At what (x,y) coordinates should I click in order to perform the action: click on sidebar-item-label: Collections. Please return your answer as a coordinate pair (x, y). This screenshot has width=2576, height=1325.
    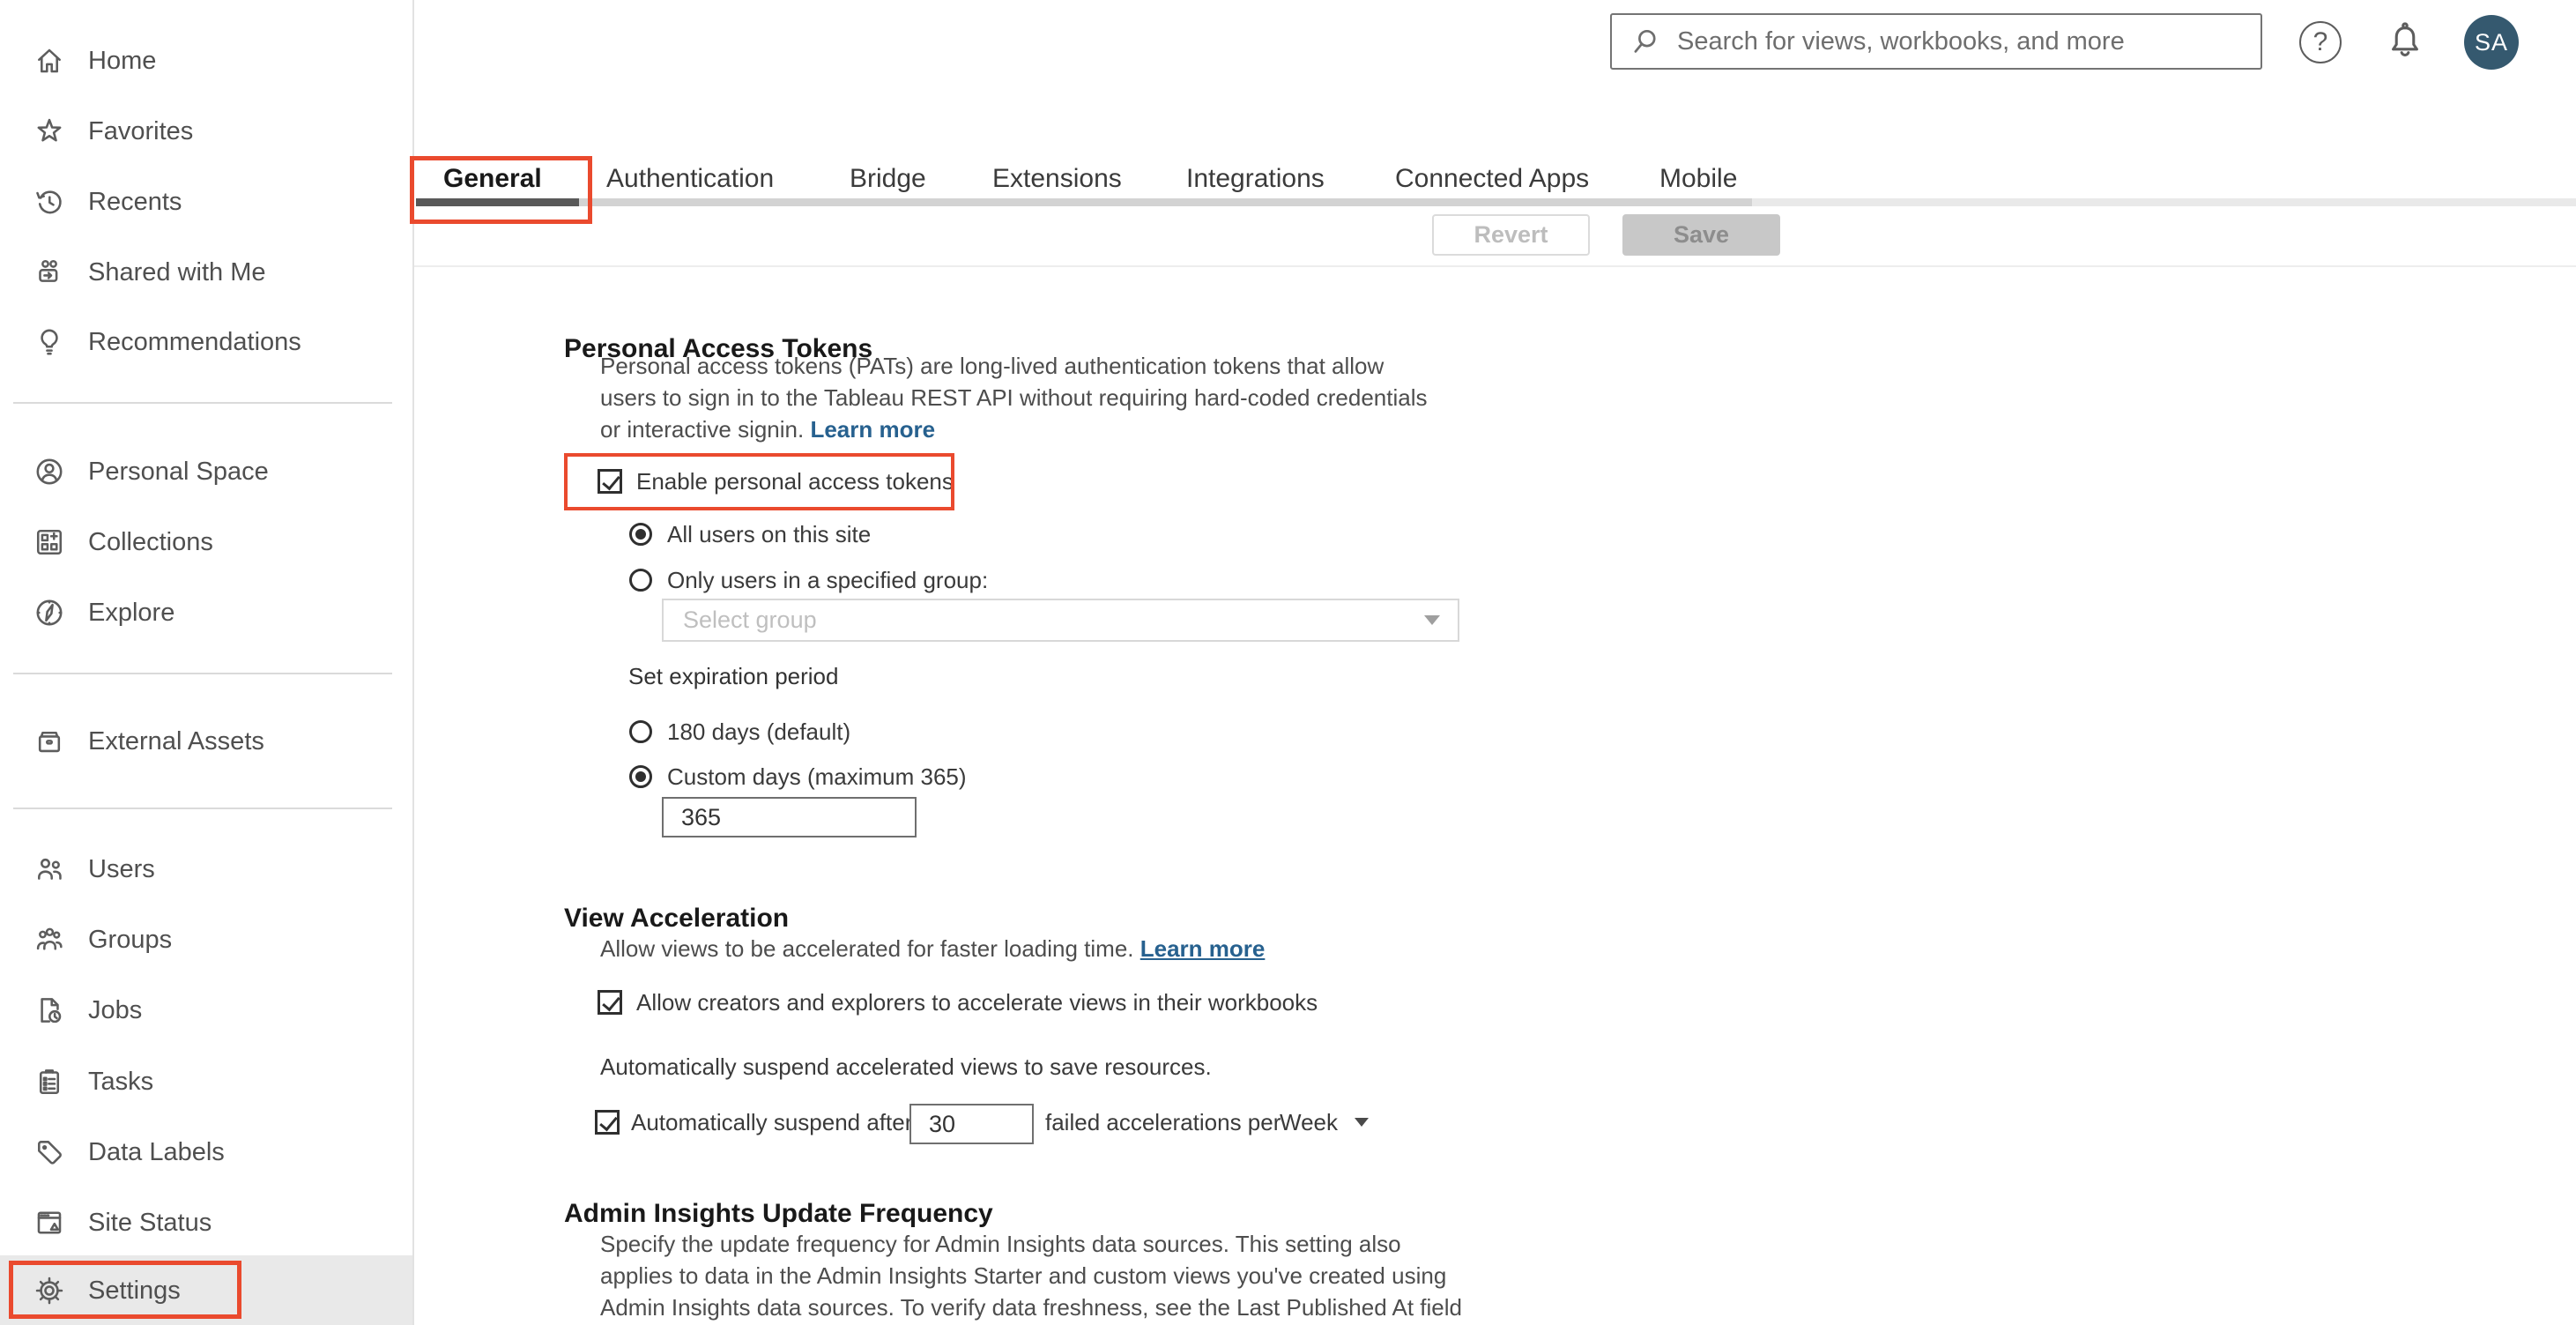
    Looking at the image, I should click on (150, 541).